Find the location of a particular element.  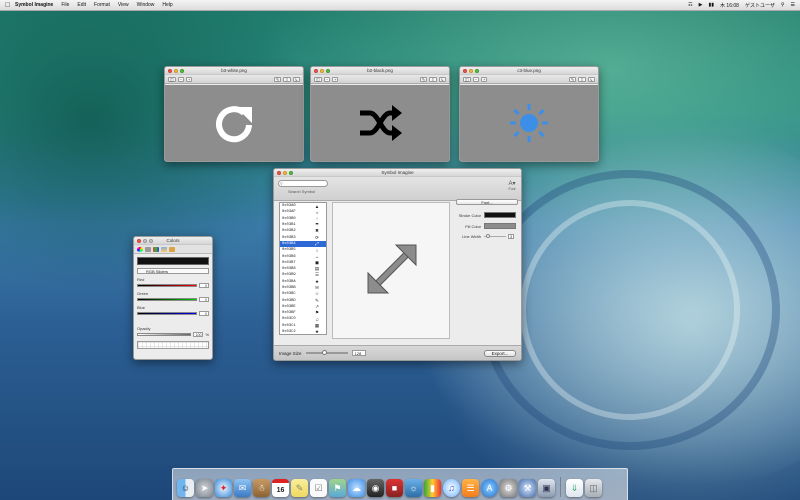

green-slider is located at coordinates (167, 299).